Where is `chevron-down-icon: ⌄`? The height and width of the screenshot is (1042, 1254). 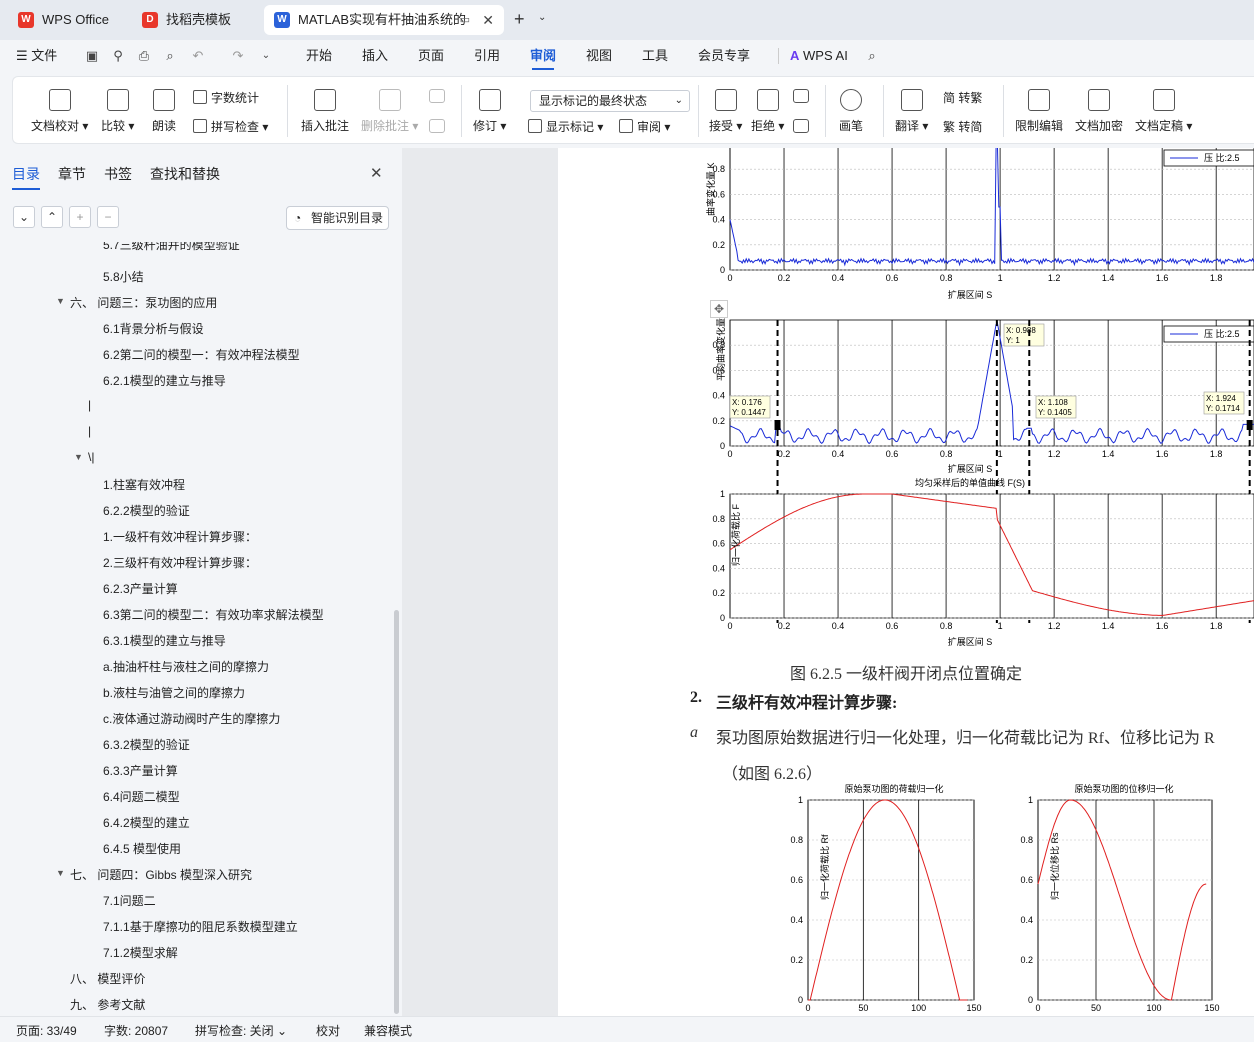 chevron-down-icon: ⌄ is located at coordinates (542, 17).